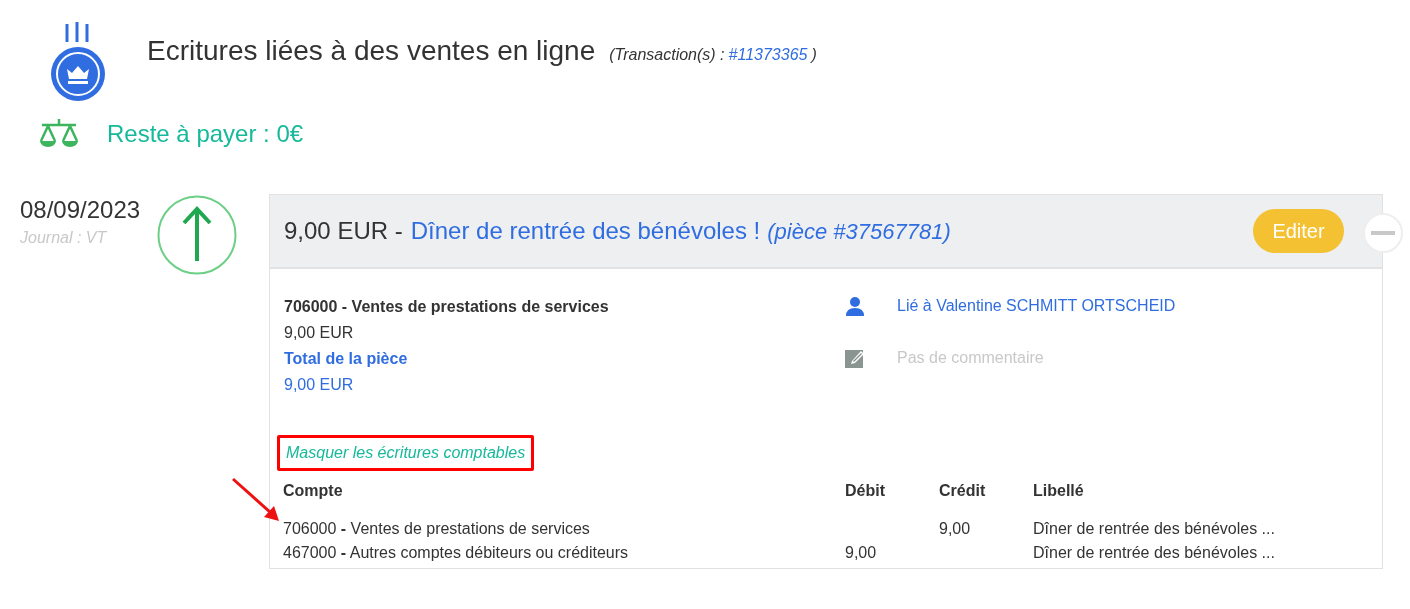  I want to click on total-amount: 9,00 EUR, so click(319, 385).